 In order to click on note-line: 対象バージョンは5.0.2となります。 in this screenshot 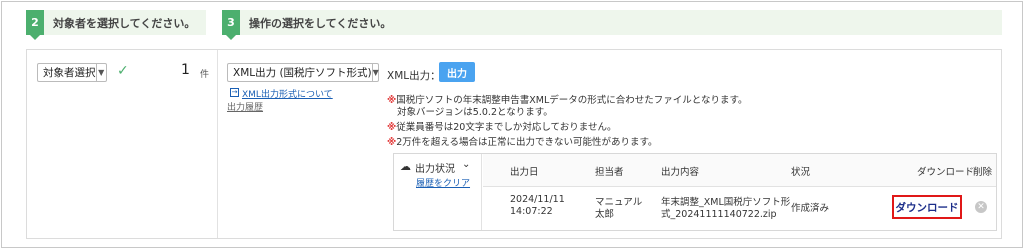, I will do `click(475, 111)`.